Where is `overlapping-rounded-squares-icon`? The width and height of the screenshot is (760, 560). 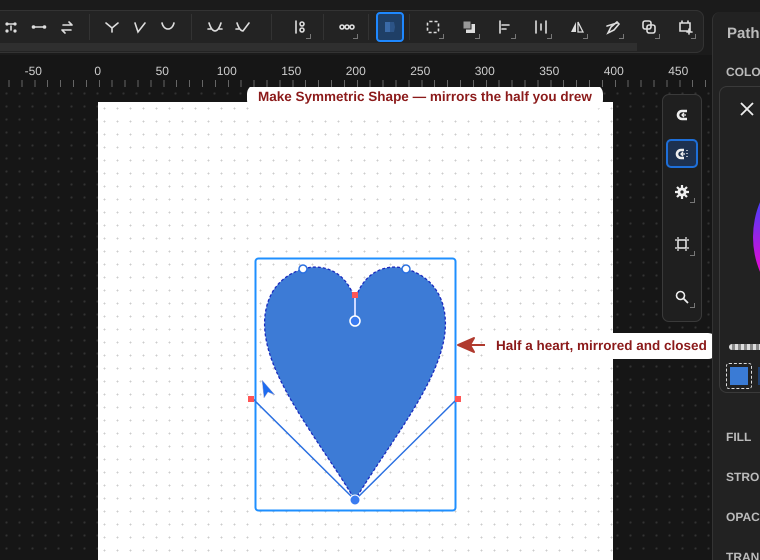
overlapping-rounded-squares-icon is located at coordinates (649, 27).